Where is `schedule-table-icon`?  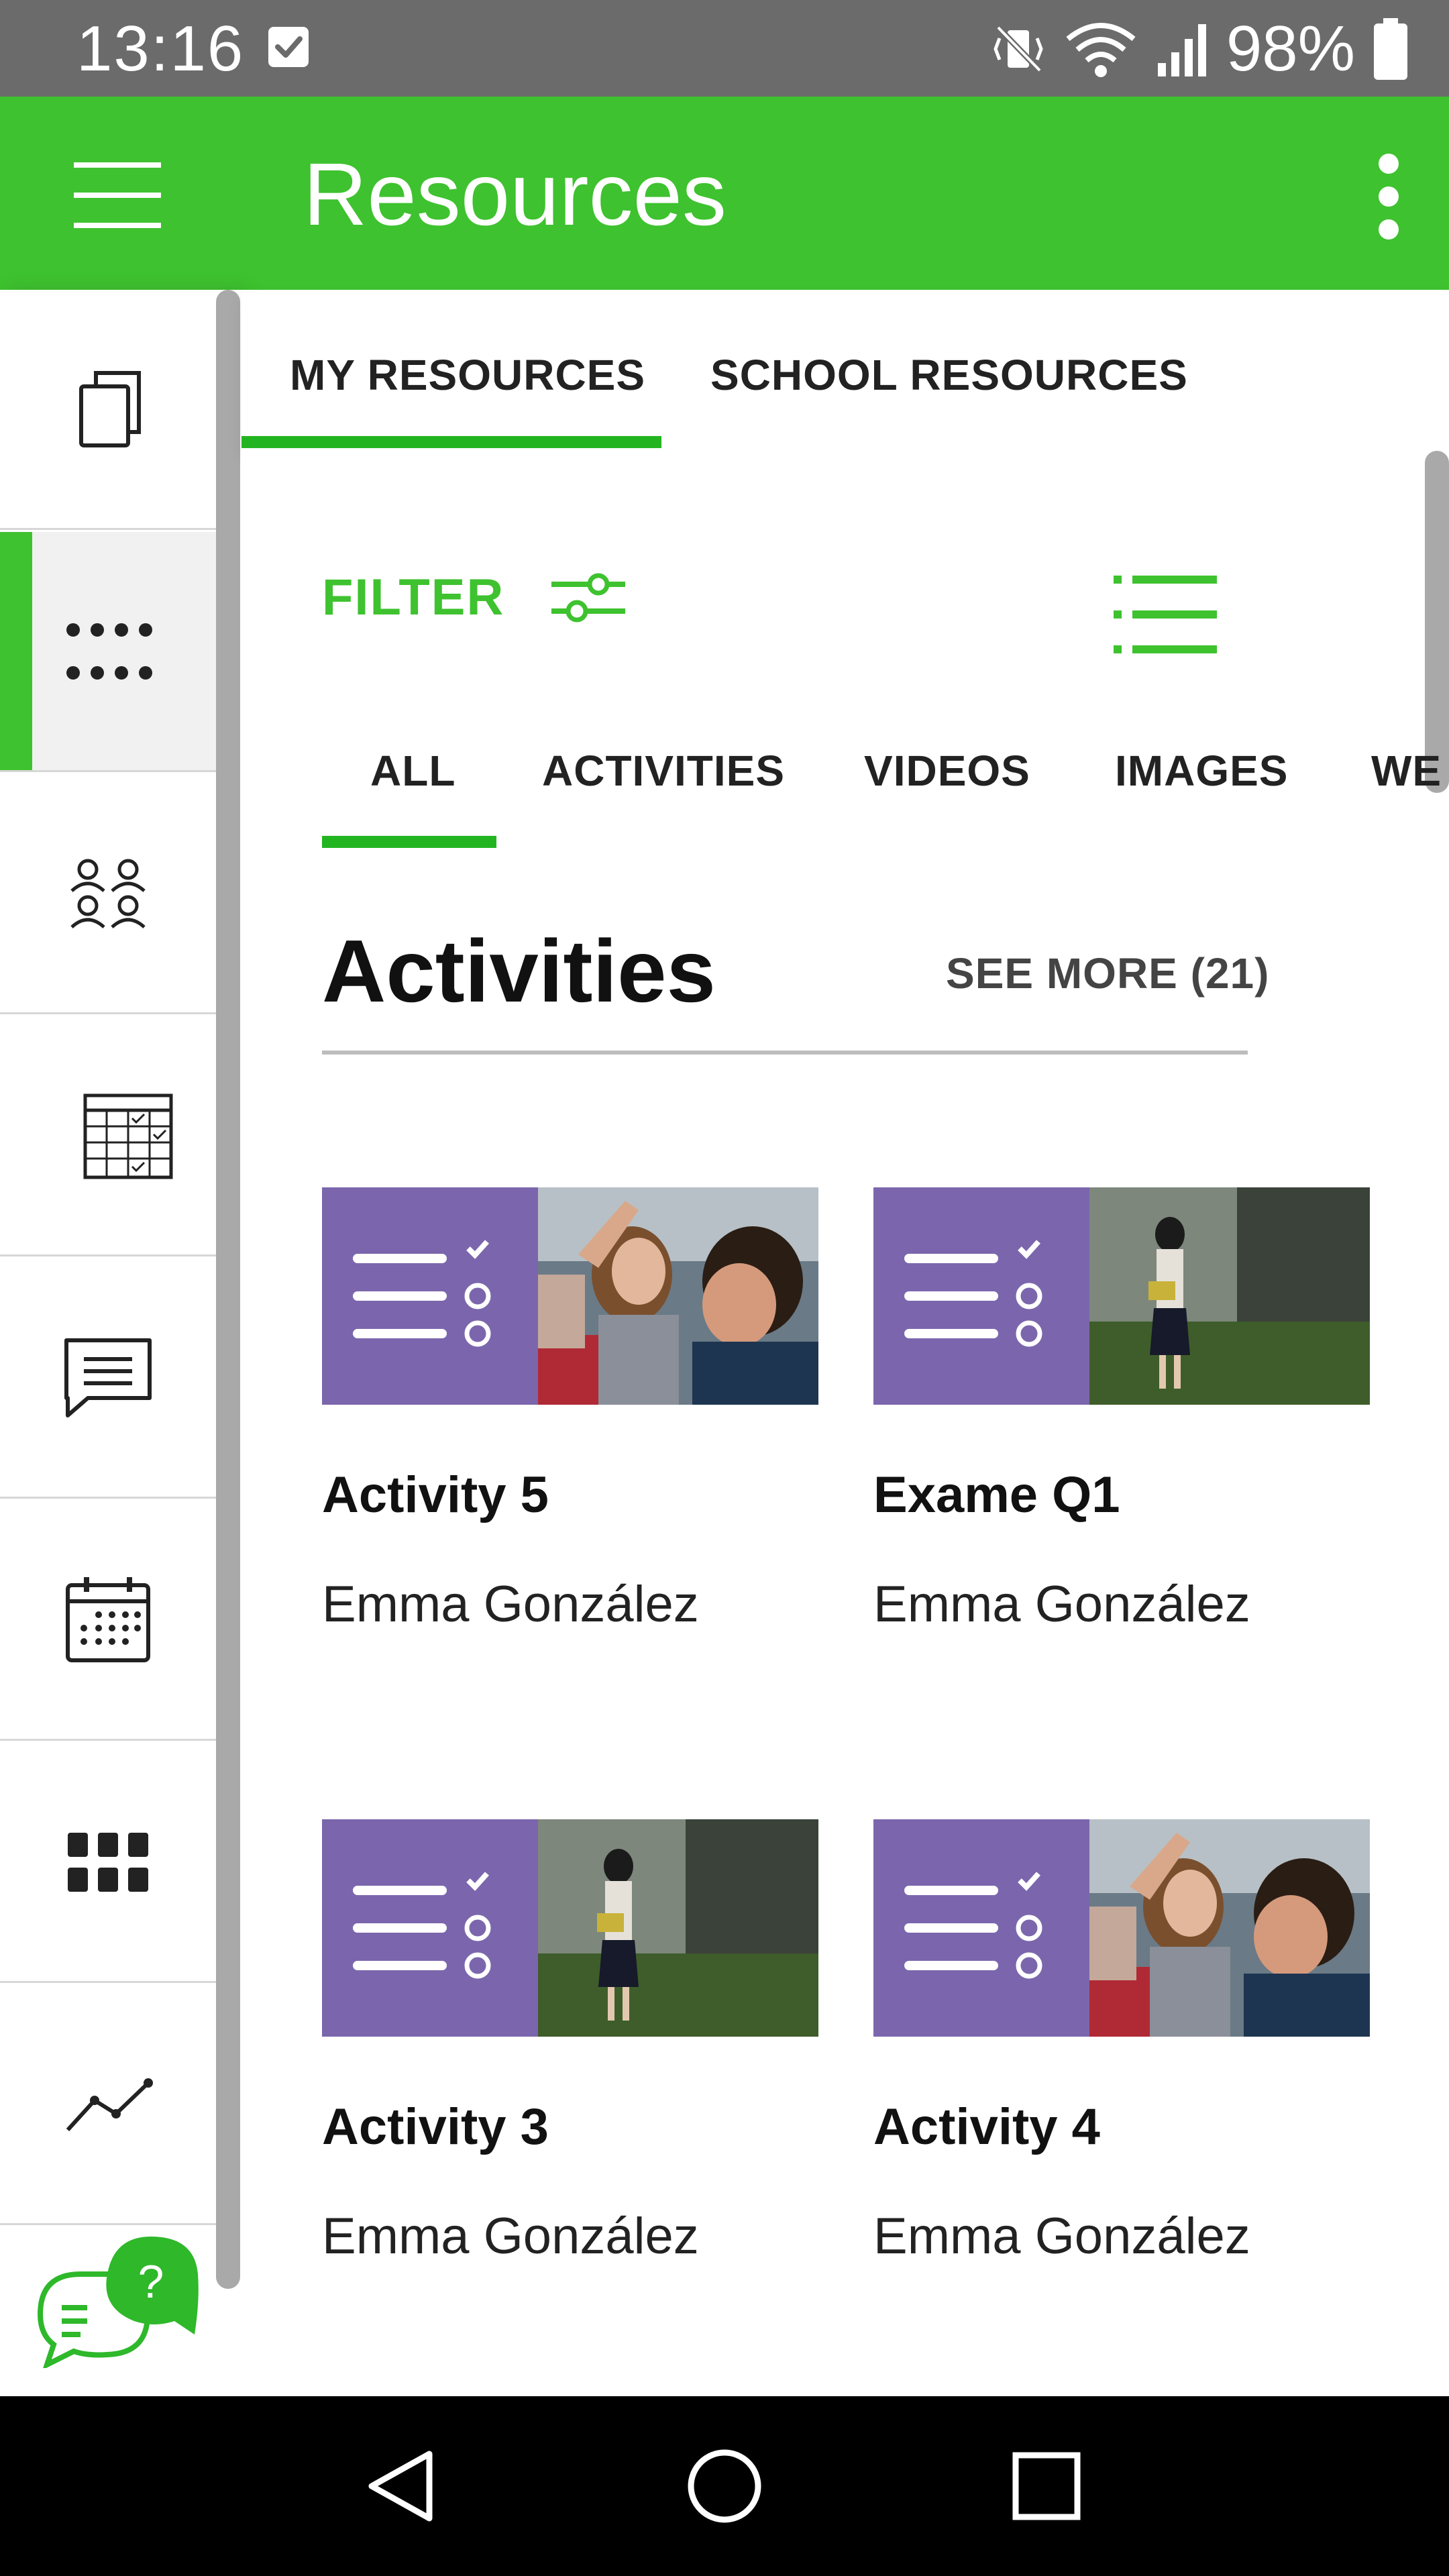
schedule-table-icon is located at coordinates (128, 1136).